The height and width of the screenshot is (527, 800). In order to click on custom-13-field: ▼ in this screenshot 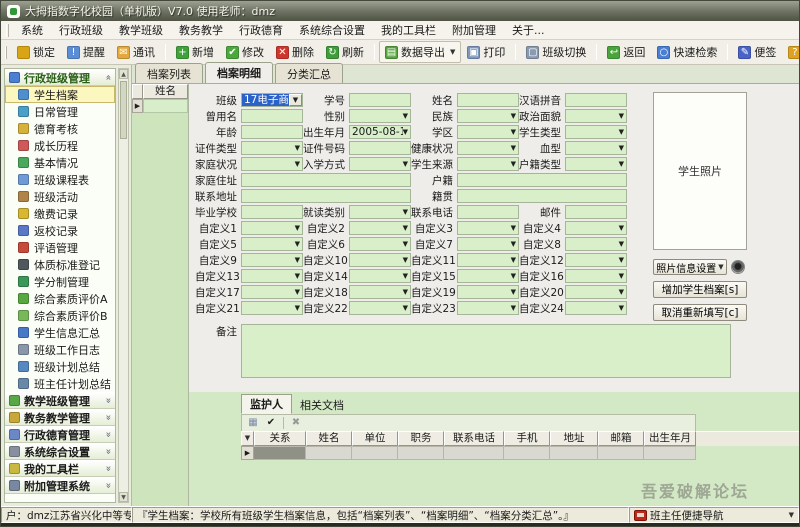, I will do `click(272, 276)`.